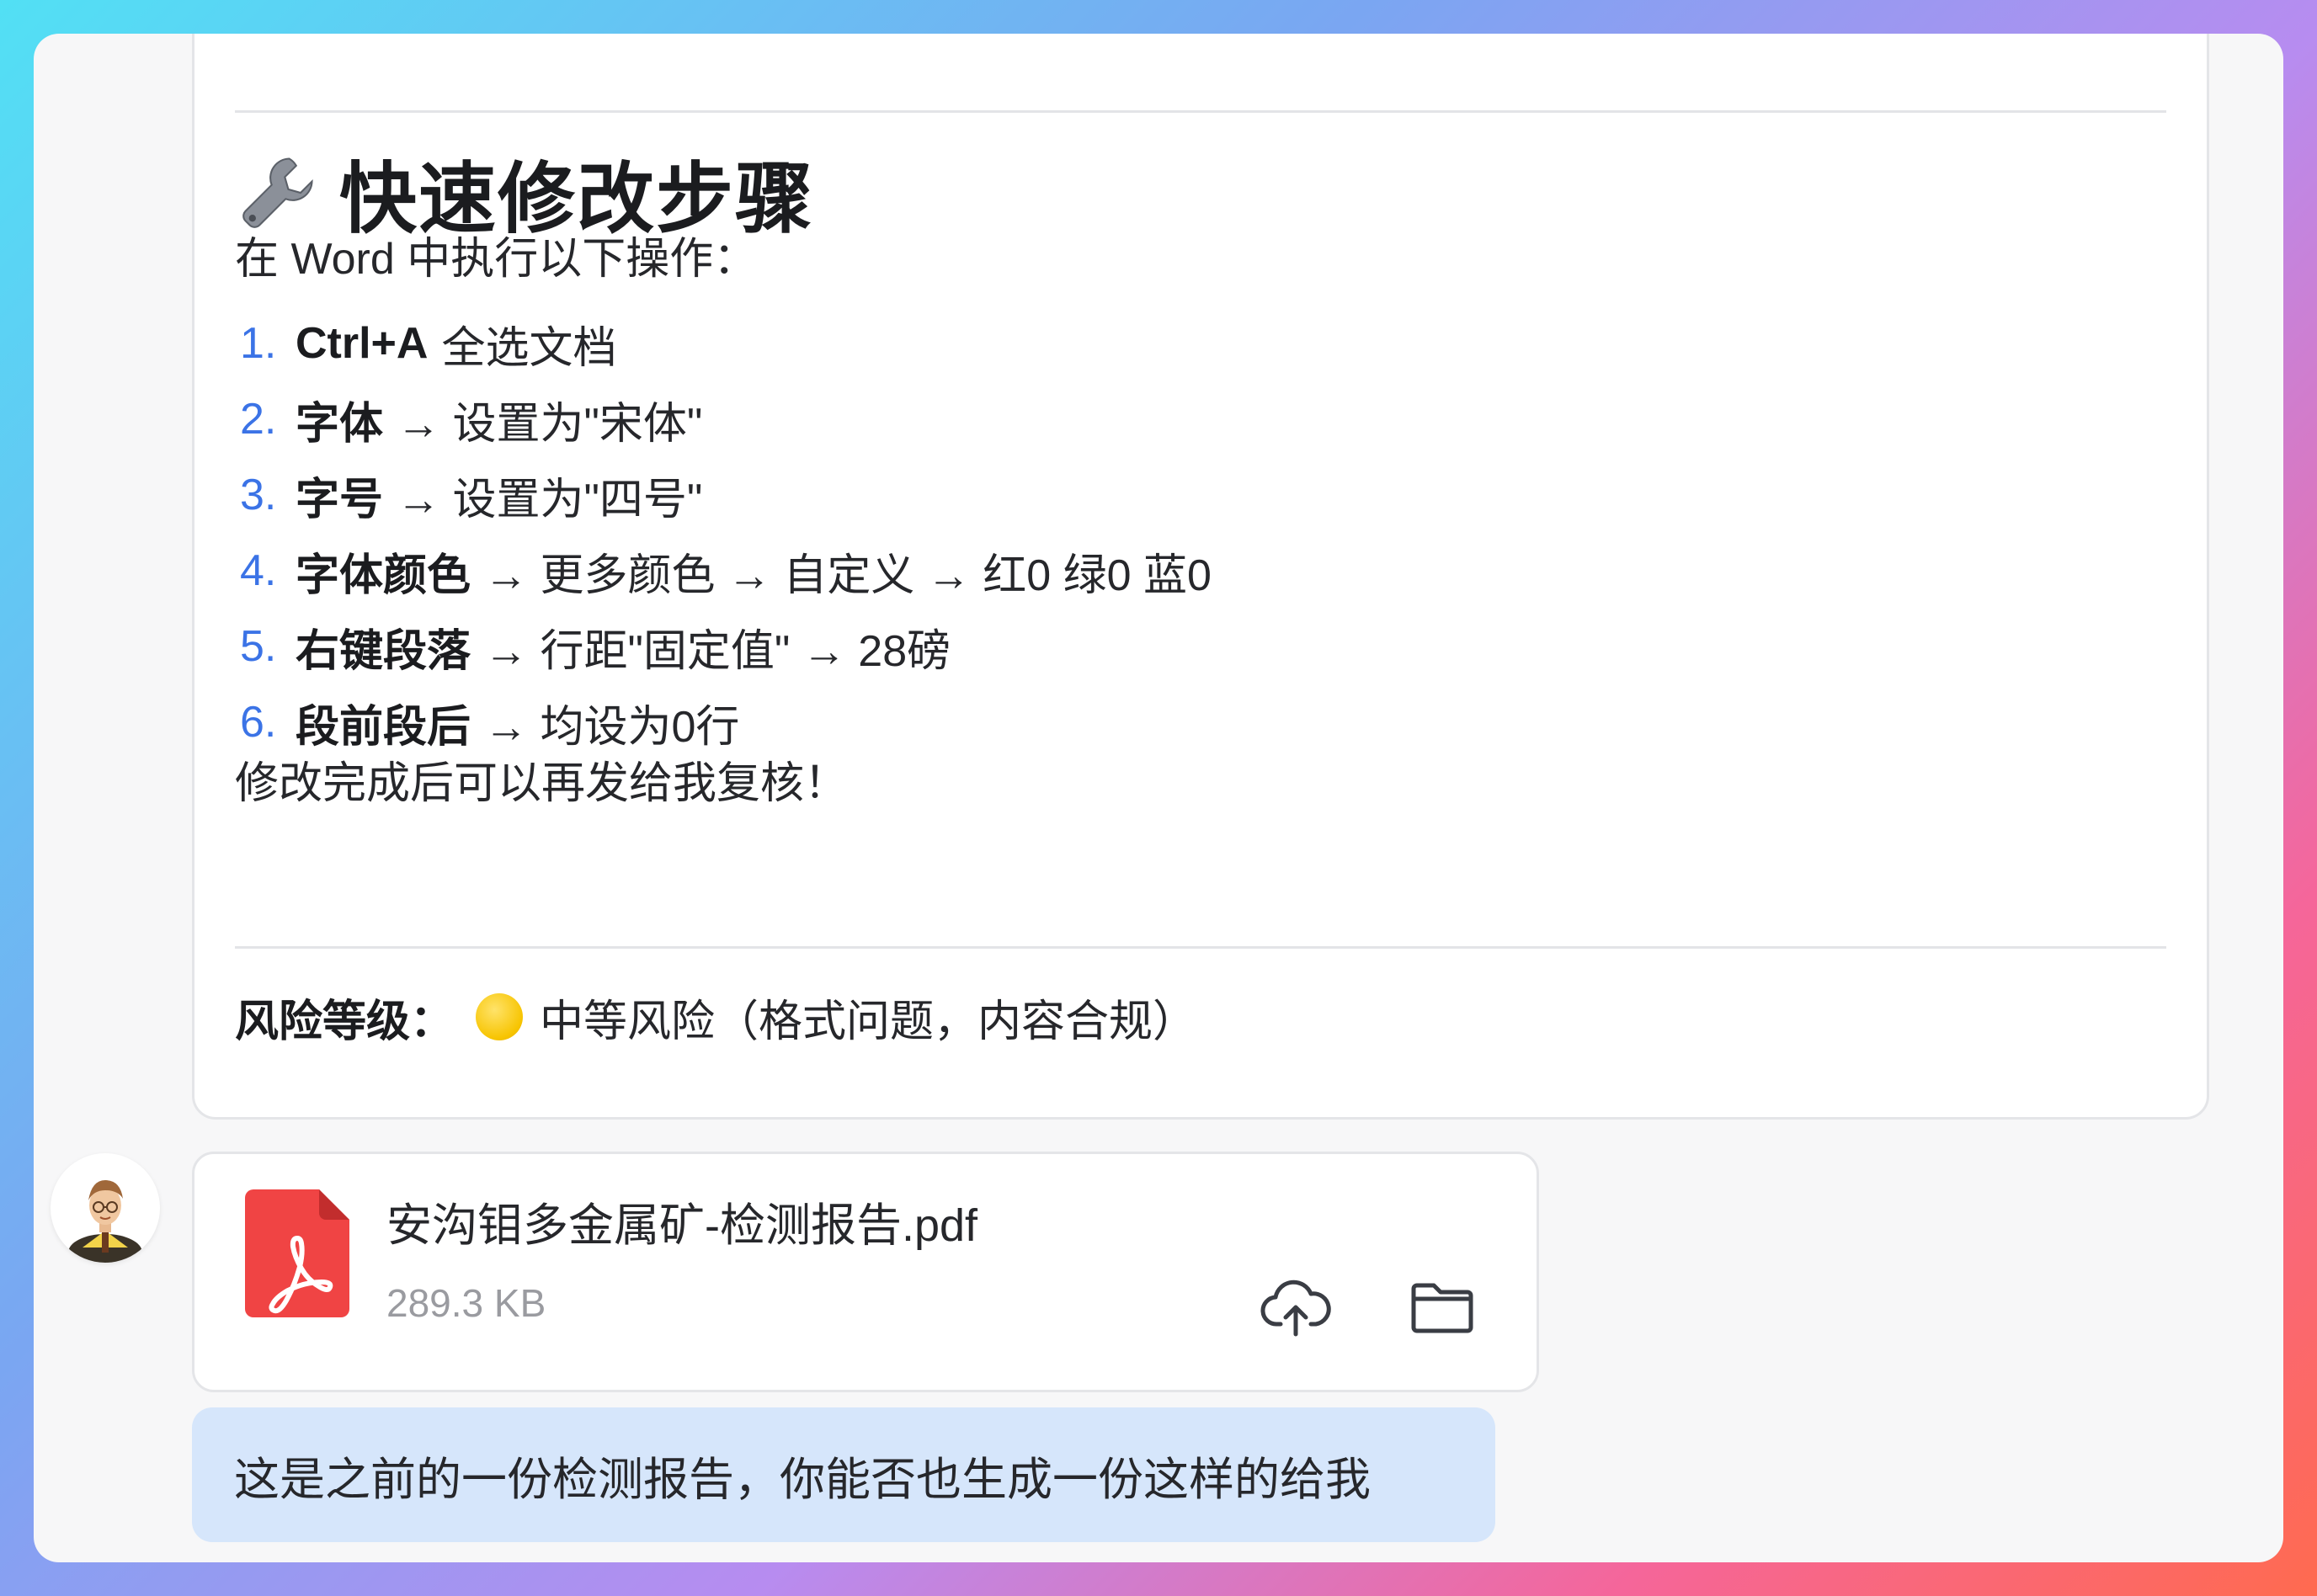  Describe the element at coordinates (383, 651) in the screenshot. I see `step-key: 右键段落` at that location.